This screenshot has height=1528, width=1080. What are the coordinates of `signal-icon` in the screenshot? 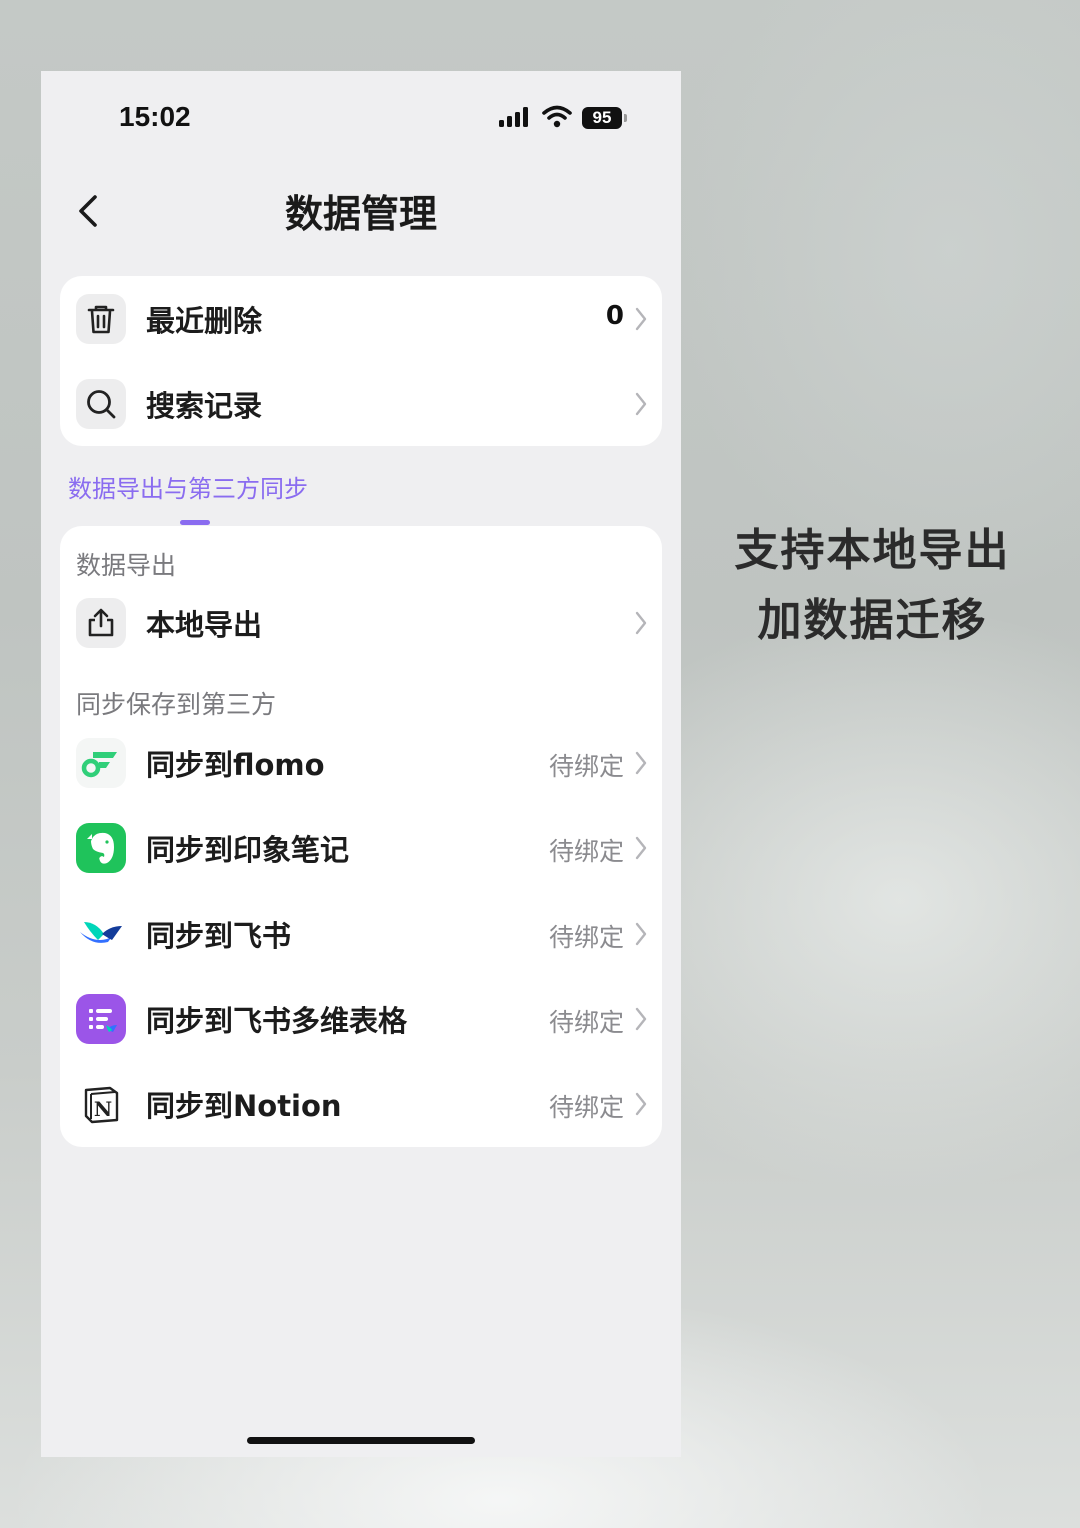 It's located at (513, 117).